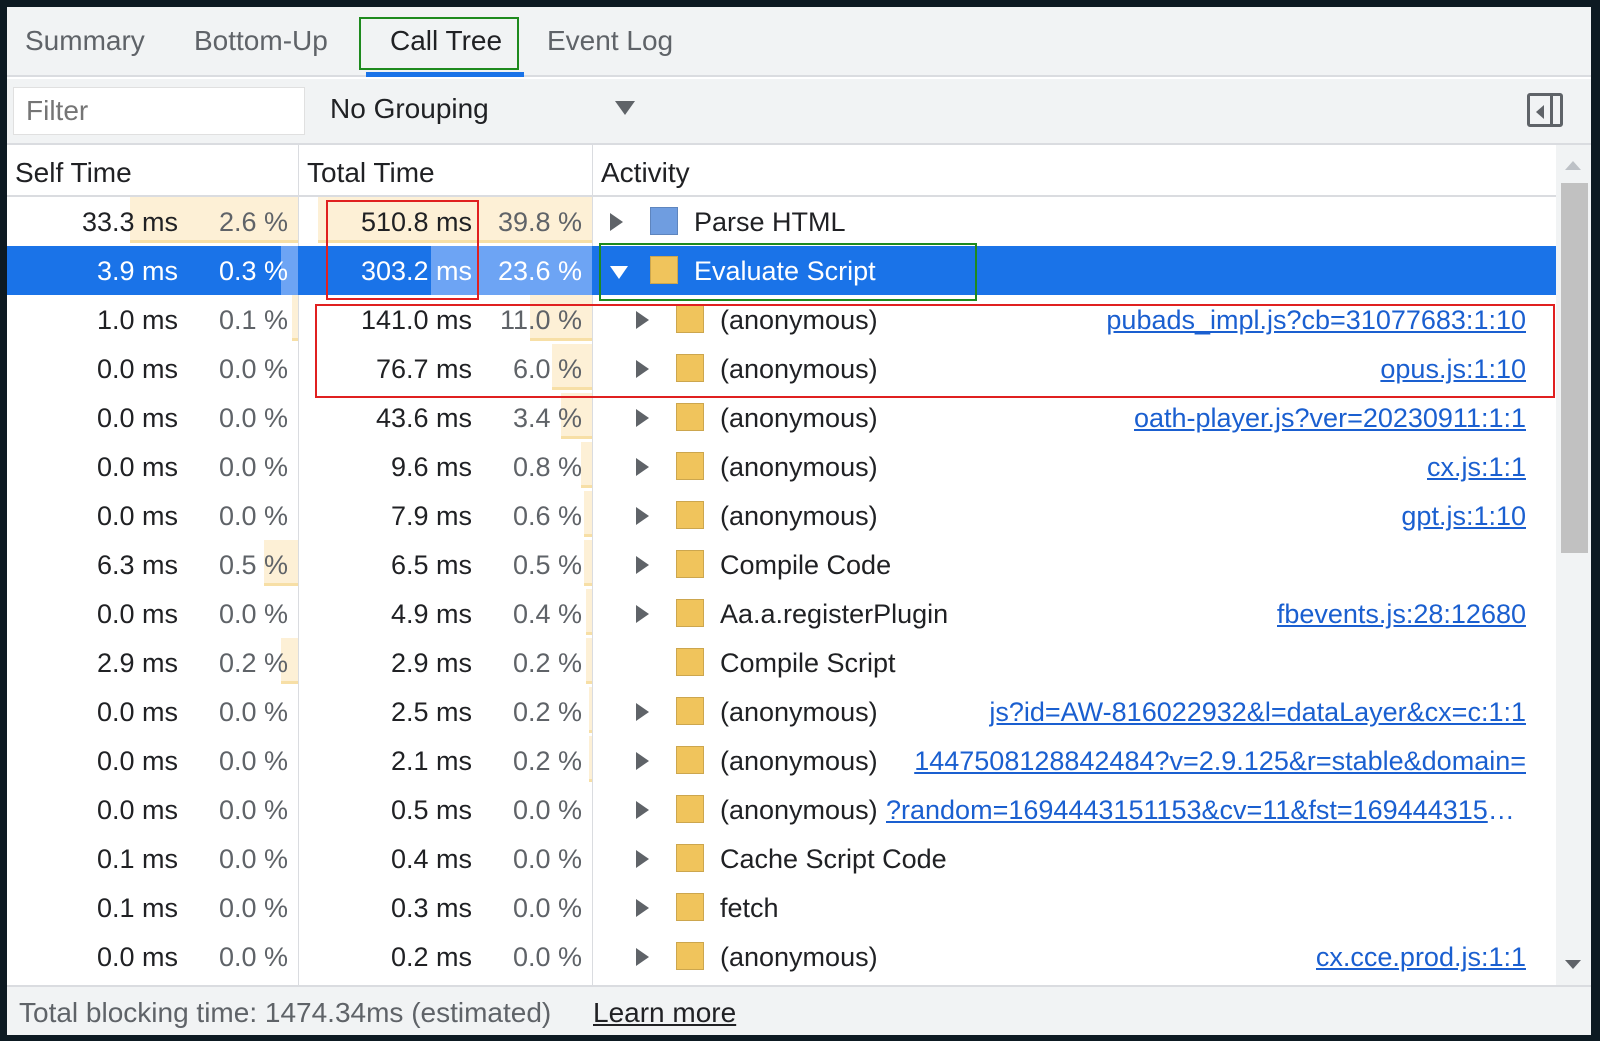 The width and height of the screenshot is (1600, 1041). I want to click on total-time: 2.1 ms, so click(431, 761).